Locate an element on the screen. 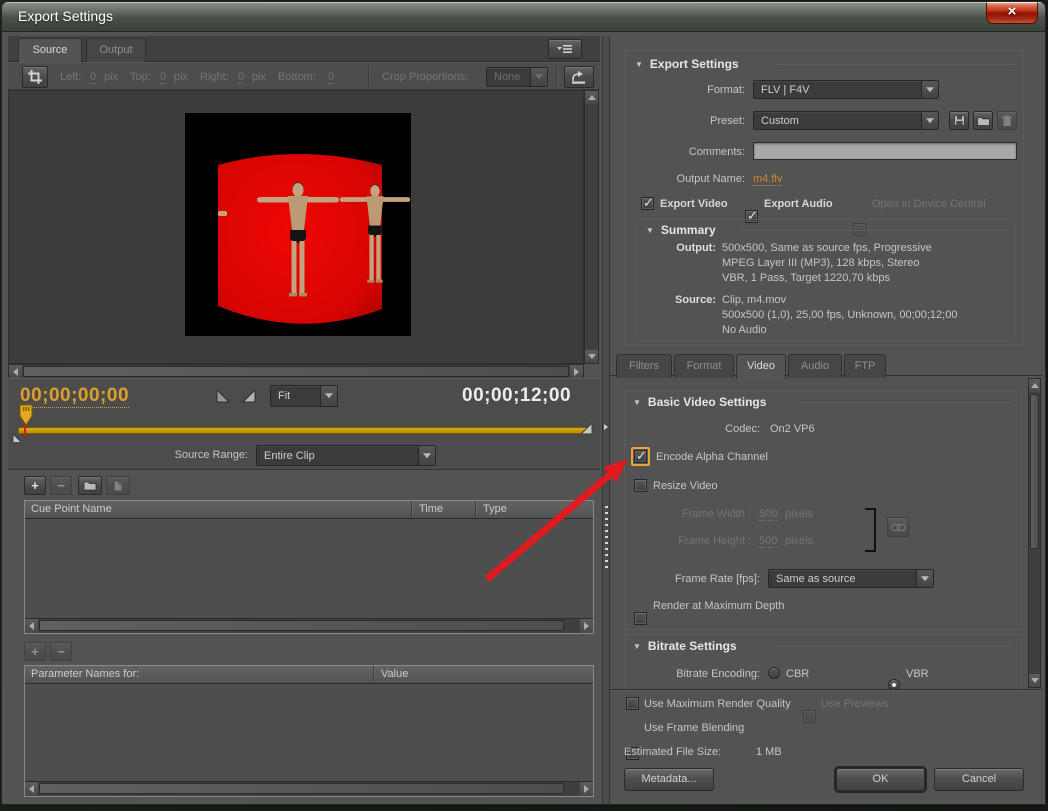 The image size is (1048, 811). remove-cue-point-button: − is located at coordinates (61, 485).